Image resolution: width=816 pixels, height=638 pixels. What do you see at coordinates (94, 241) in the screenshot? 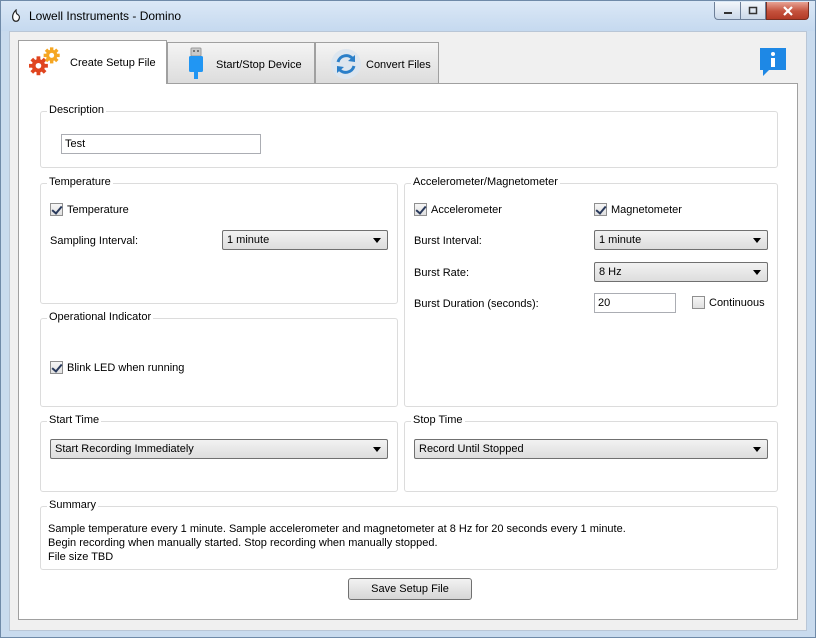
I see `sampling-interval-label: Sampling Interval:` at bounding box center [94, 241].